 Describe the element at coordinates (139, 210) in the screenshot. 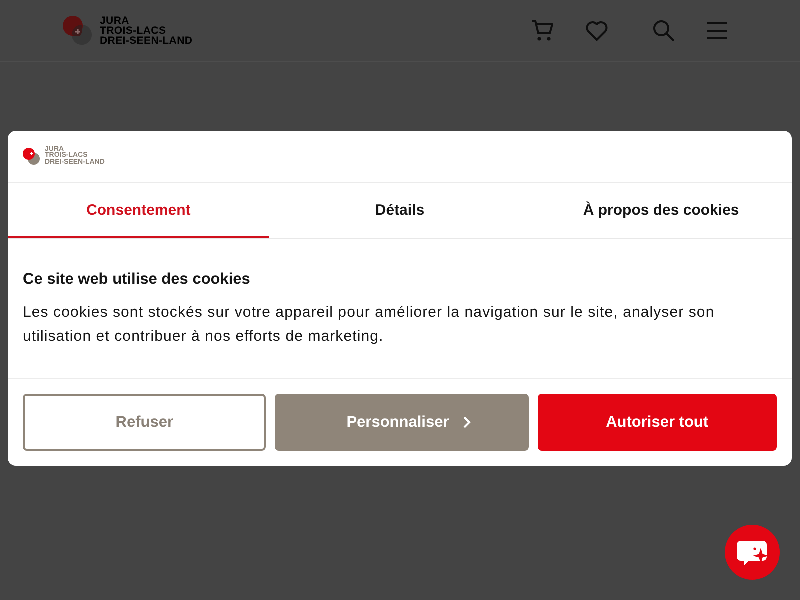

I see `tab: Consentement` at that location.